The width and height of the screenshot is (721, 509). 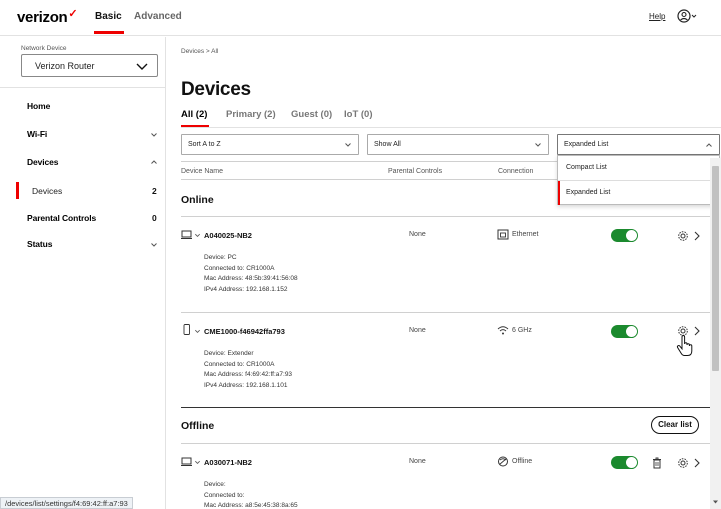 I want to click on column-parental-controls: Parental Controls, so click(x=415, y=171).